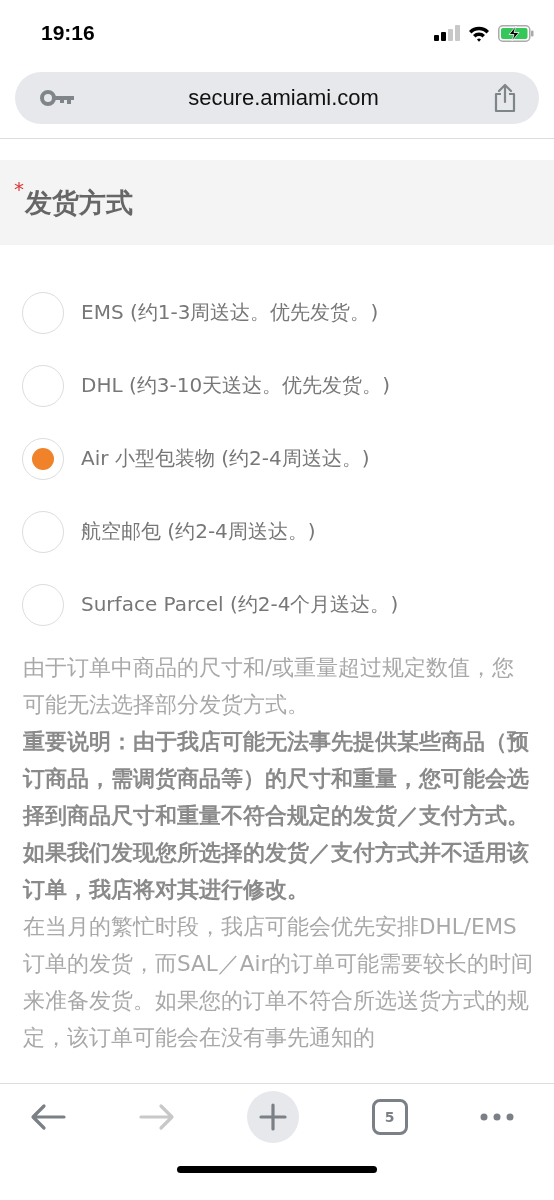 The width and height of the screenshot is (554, 1200). What do you see at coordinates (240, 604) in the screenshot?
I see `option-label: Surface Parcel (约2-4个月送达。)` at bounding box center [240, 604].